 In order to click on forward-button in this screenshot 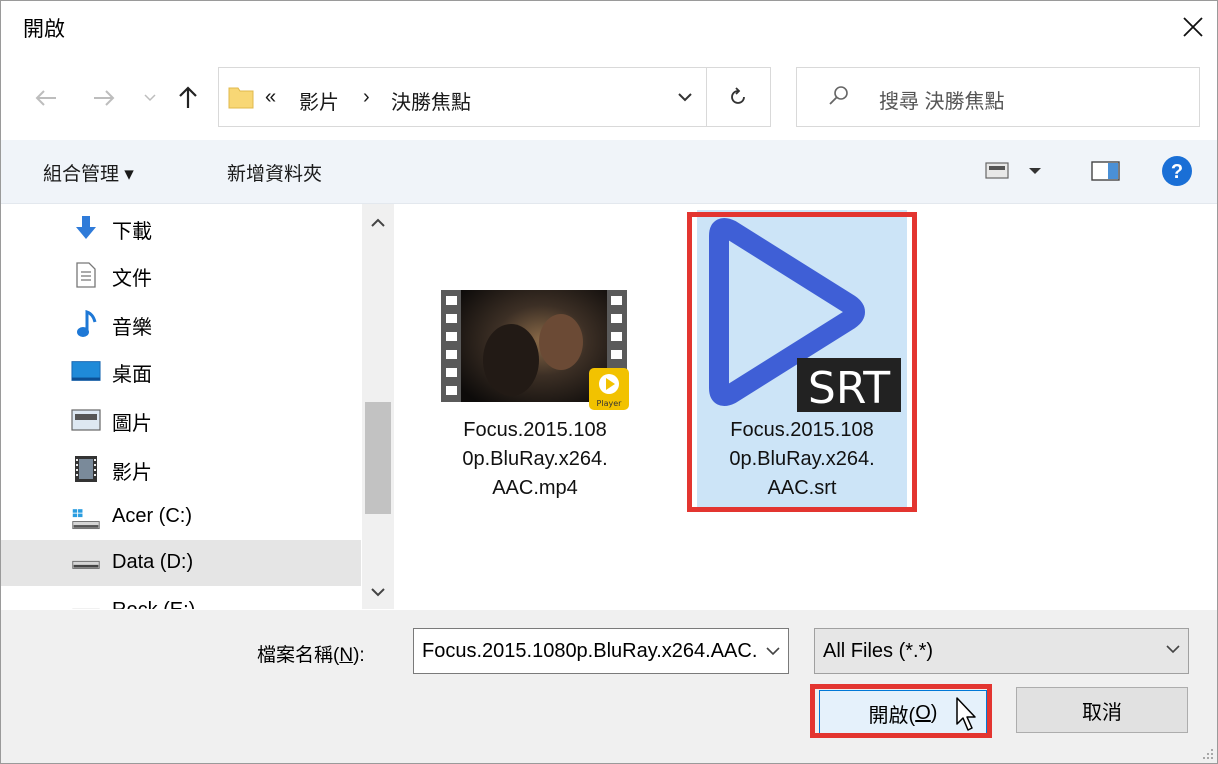, I will do `click(104, 98)`.